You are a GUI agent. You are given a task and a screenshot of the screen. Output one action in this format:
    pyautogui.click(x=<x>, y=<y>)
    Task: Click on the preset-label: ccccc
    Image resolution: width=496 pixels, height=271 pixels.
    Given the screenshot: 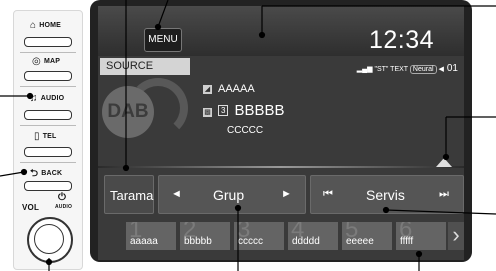 What is the action you would take?
    pyautogui.click(x=250, y=241)
    